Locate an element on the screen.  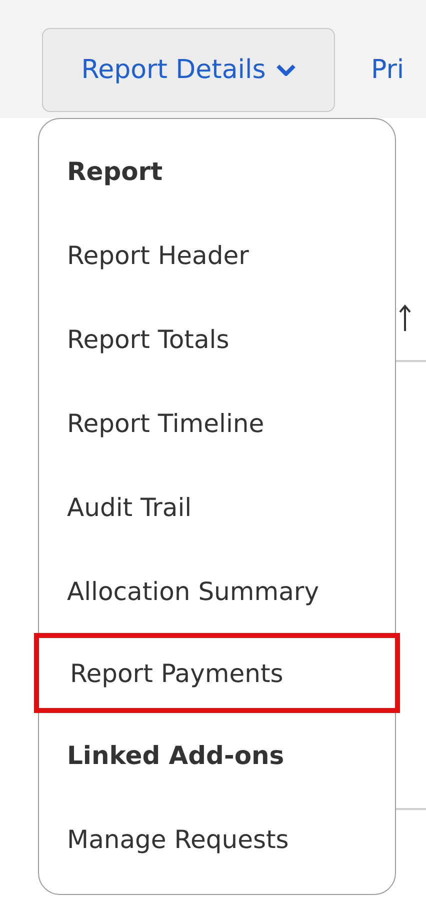
menu-item: Report Totals is located at coordinates (217, 339).